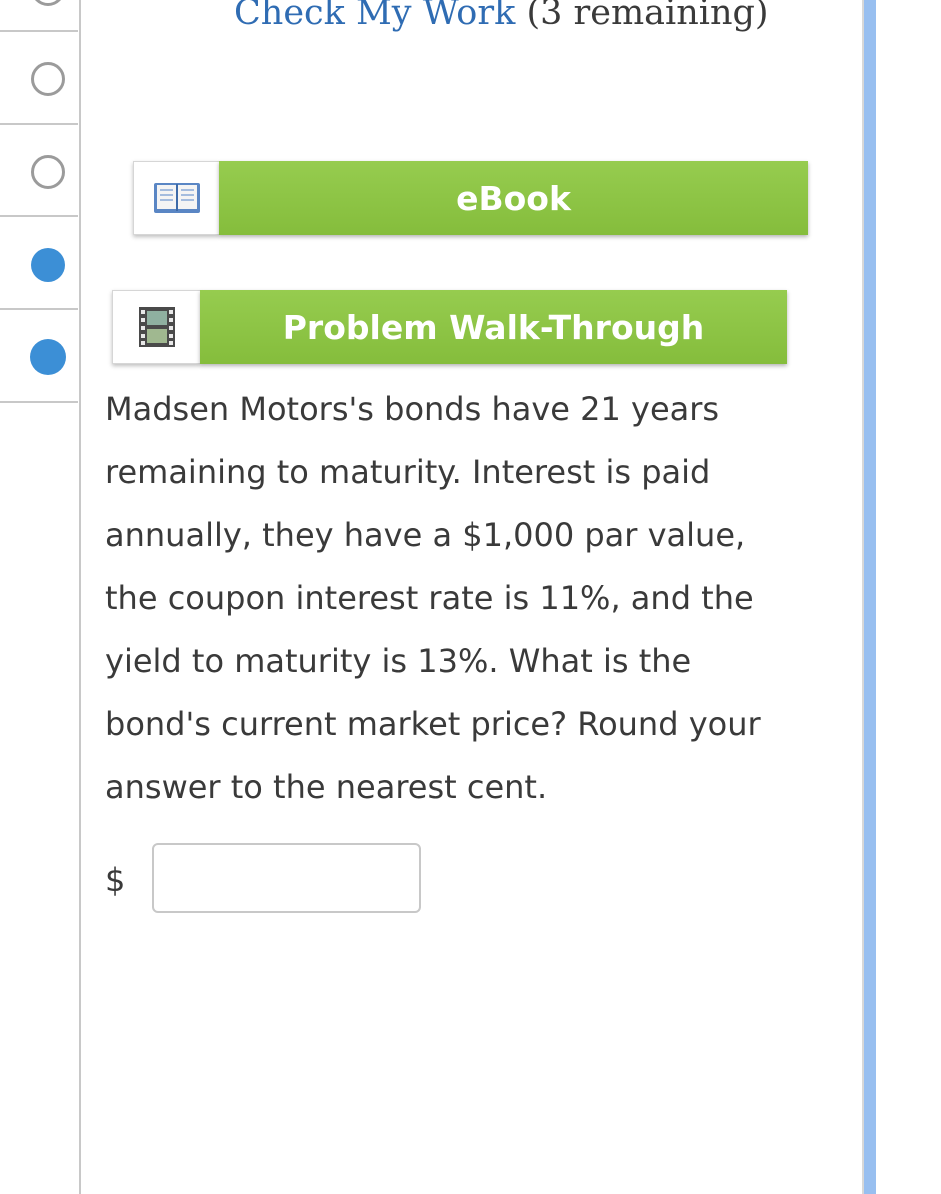 This screenshot has height=1194, width=941. What do you see at coordinates (412, 409) in the screenshot?
I see `question-line: Madsen Motors's bonds have 21 years` at bounding box center [412, 409].